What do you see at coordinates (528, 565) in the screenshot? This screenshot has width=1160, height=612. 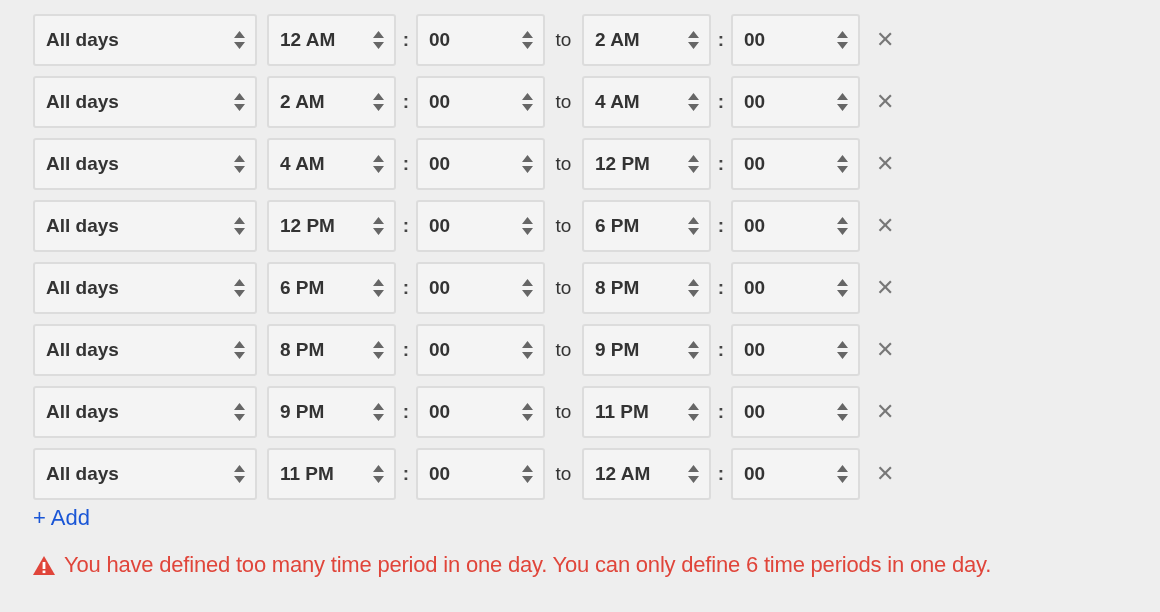 I see `error-message: You have defined too many time period in one day. You can only define 6 time periods in one day.` at bounding box center [528, 565].